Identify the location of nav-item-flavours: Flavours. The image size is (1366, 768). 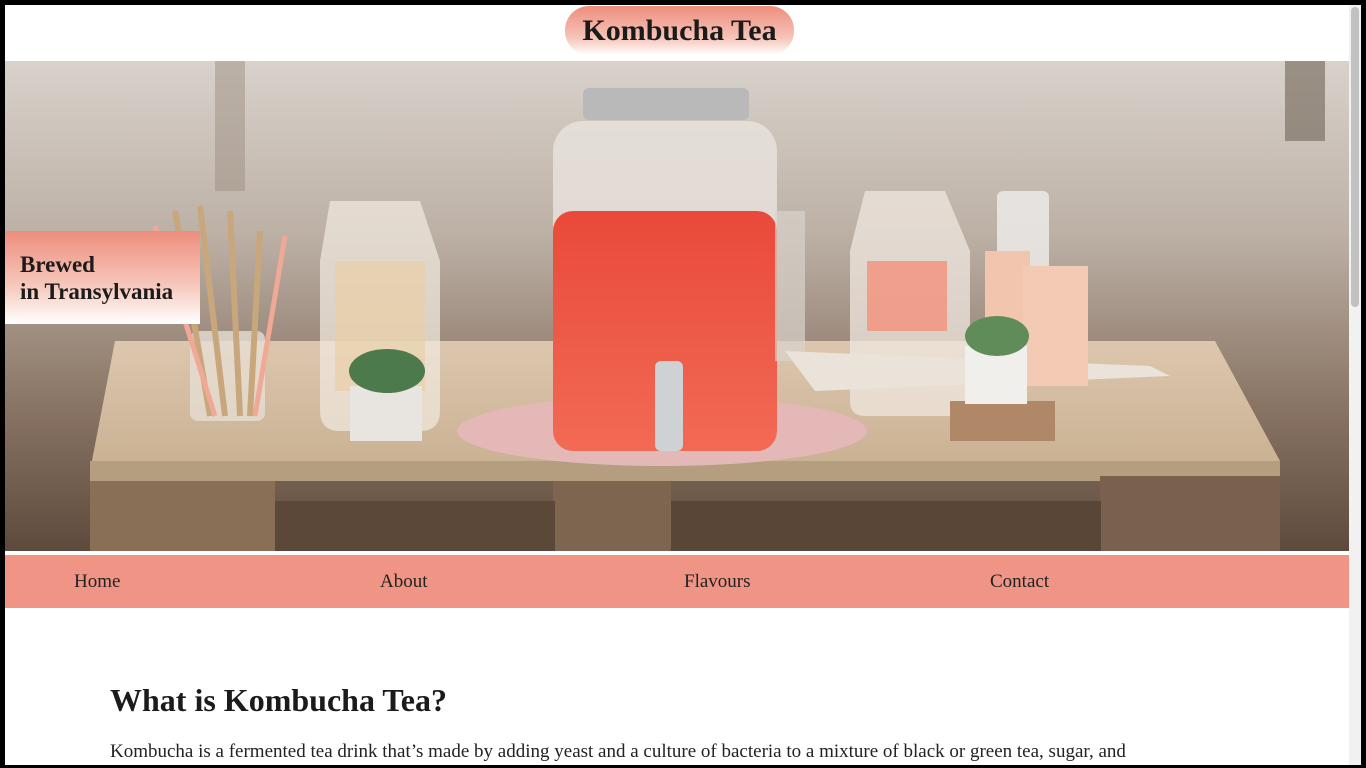
(717, 581).